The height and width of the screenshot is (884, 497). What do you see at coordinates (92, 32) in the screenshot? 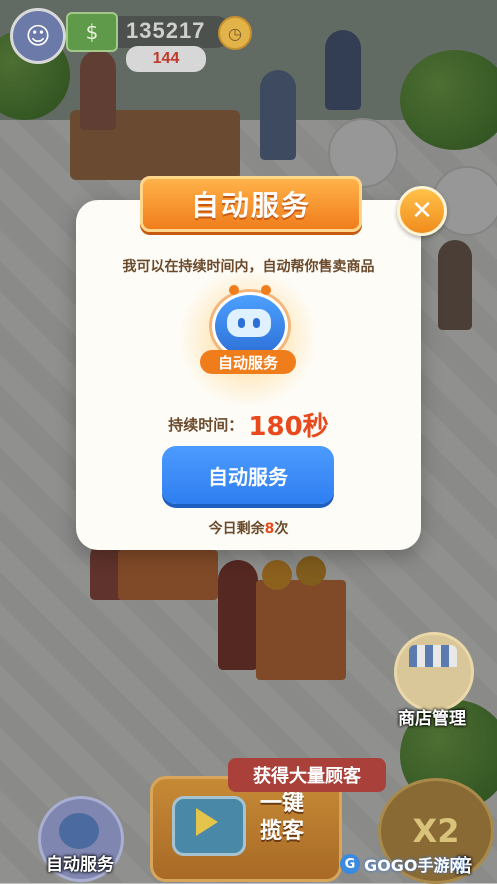
I see `cash-icon: $` at bounding box center [92, 32].